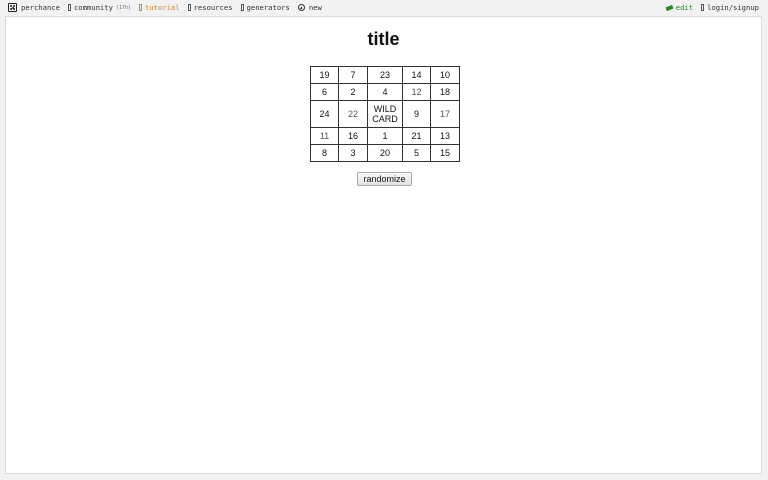  What do you see at coordinates (416, 114) in the screenshot?
I see `grid-cell: 9` at bounding box center [416, 114].